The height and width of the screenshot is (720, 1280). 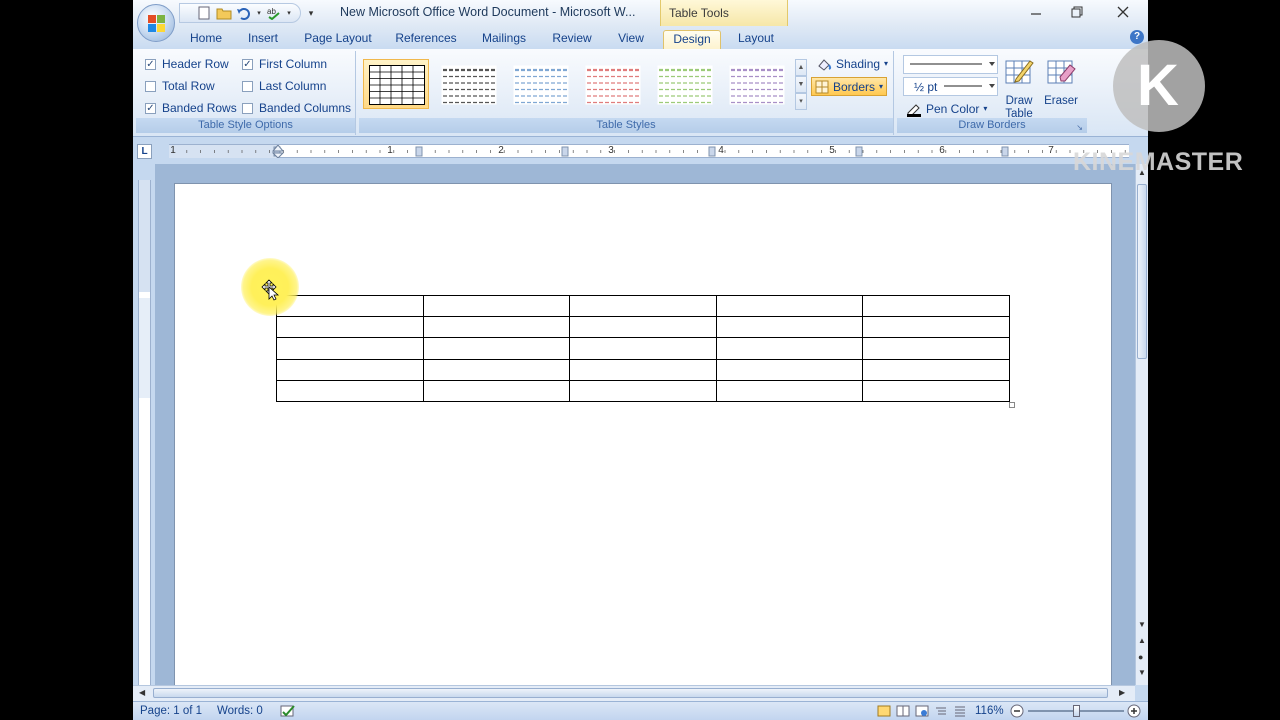 What do you see at coordinates (144, 432) in the screenshot?
I see `vertical-ruler` at bounding box center [144, 432].